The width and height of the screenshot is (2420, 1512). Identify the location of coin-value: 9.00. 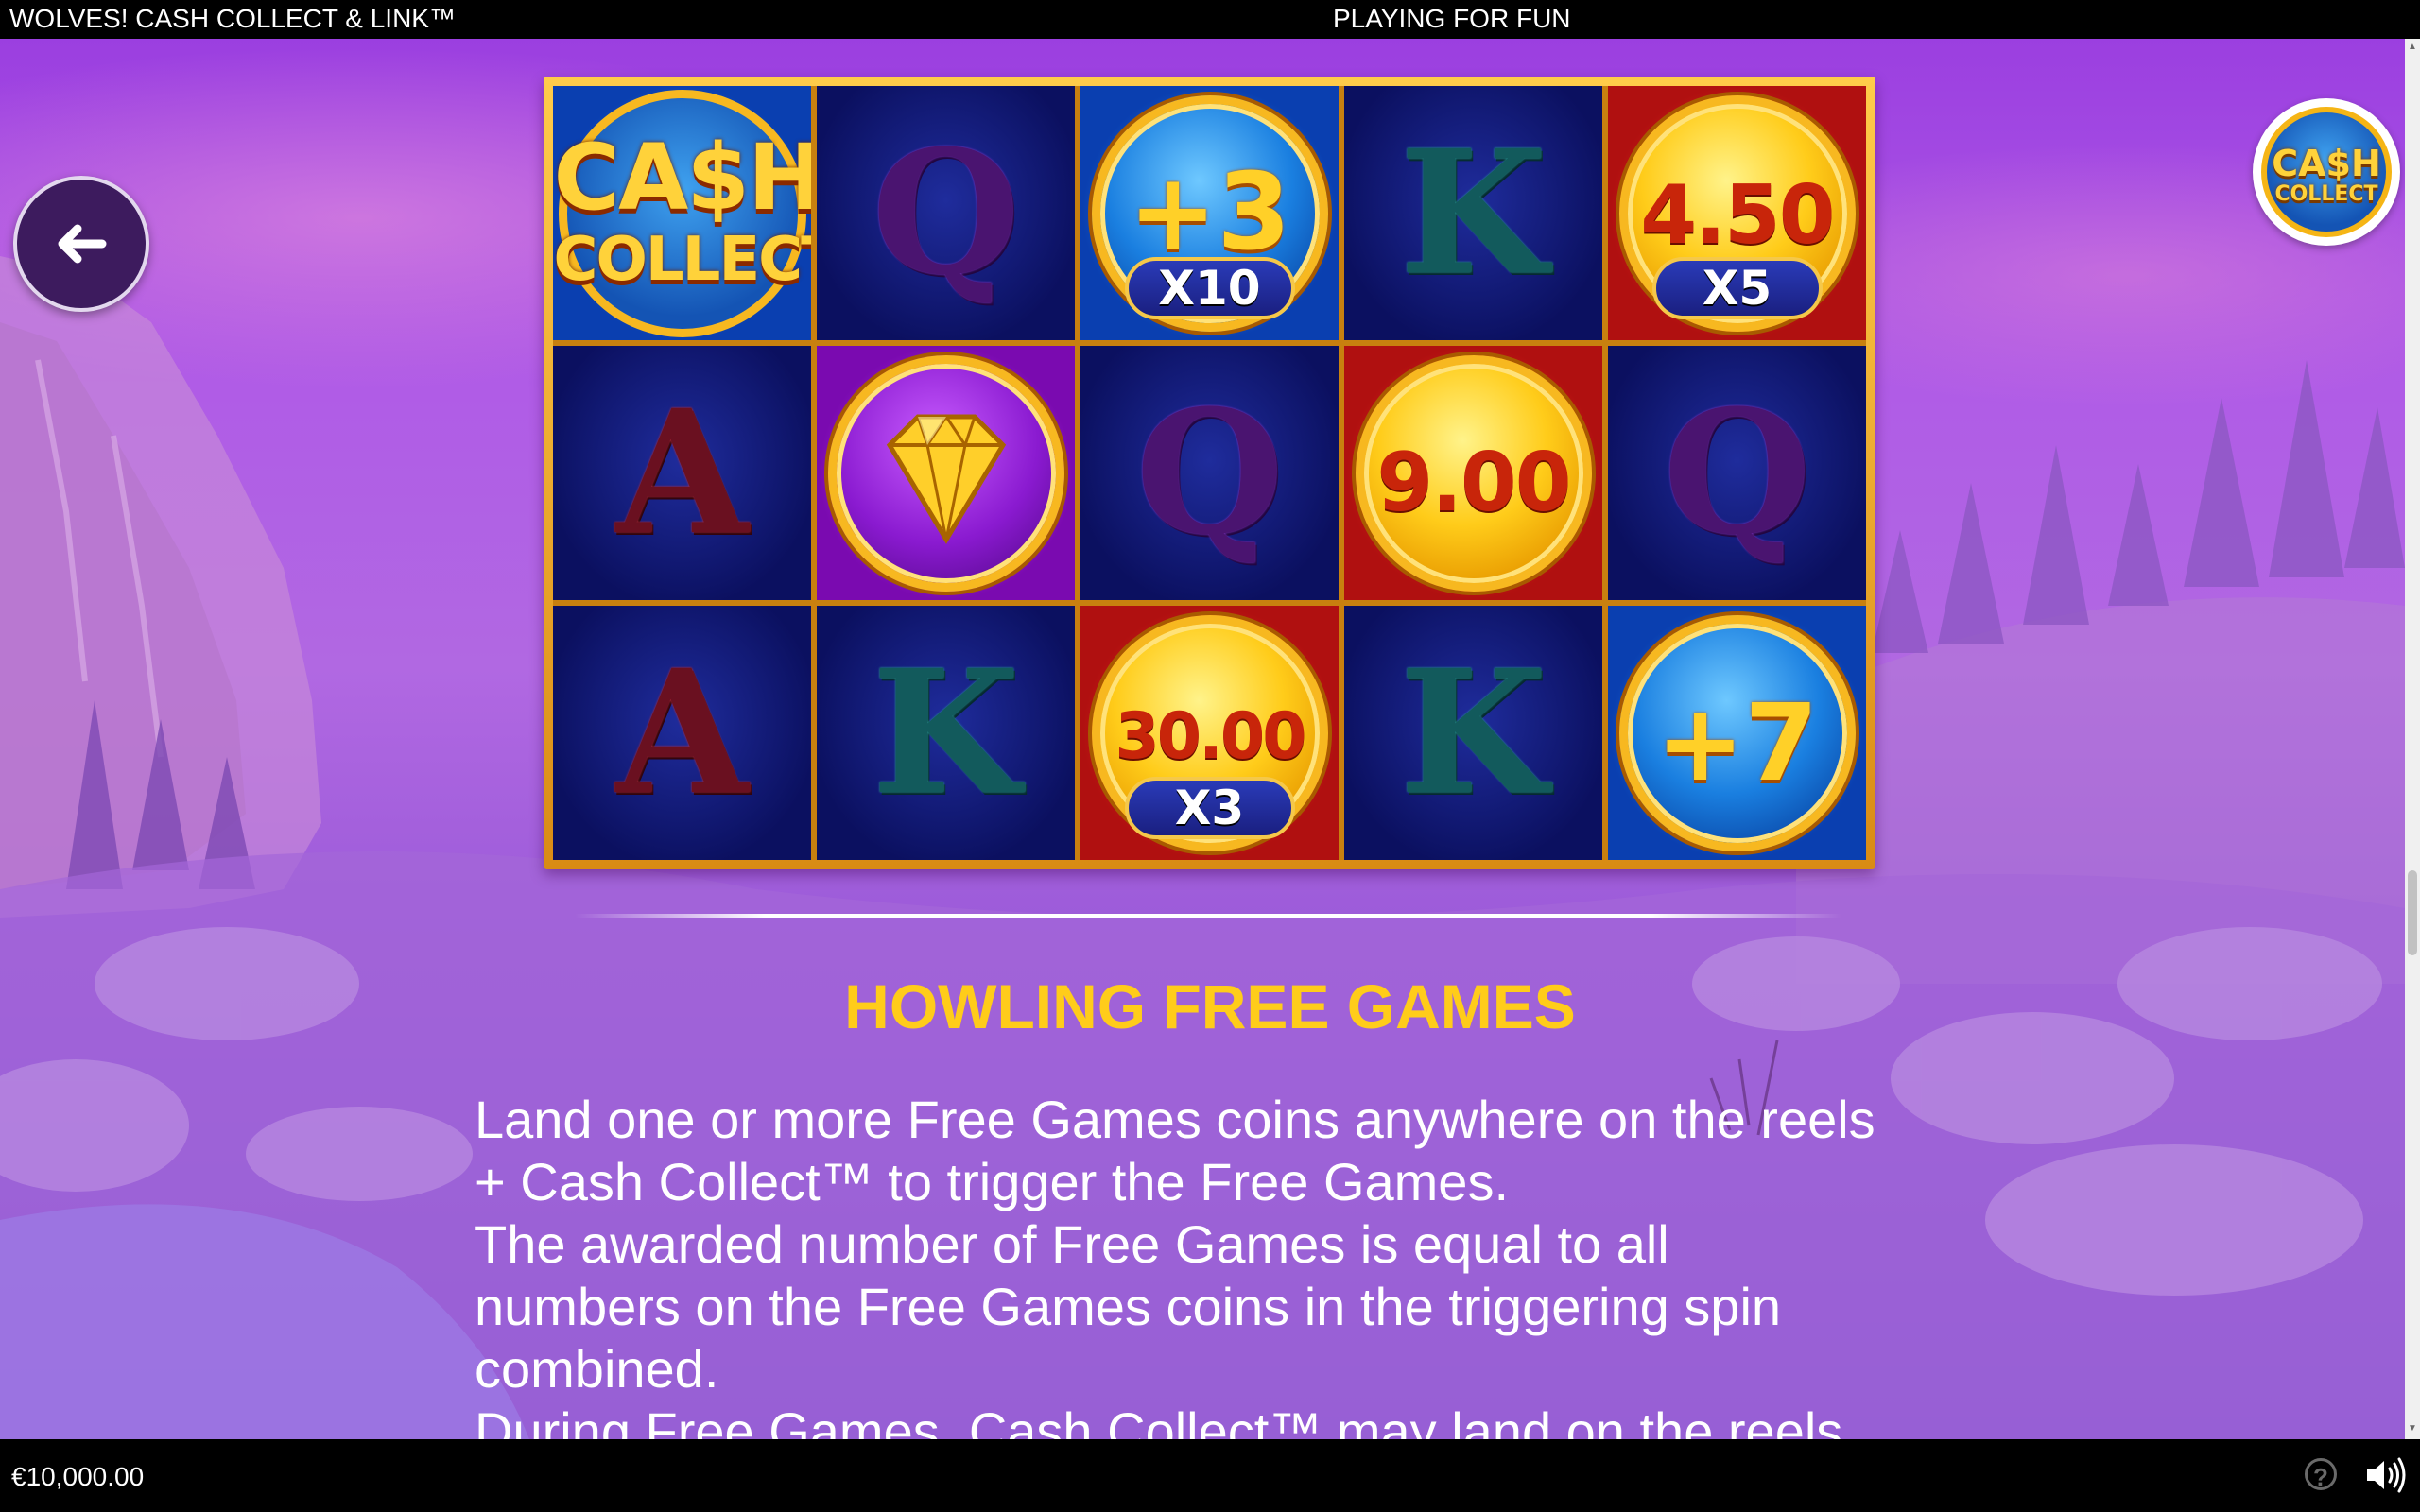
(1473, 482).